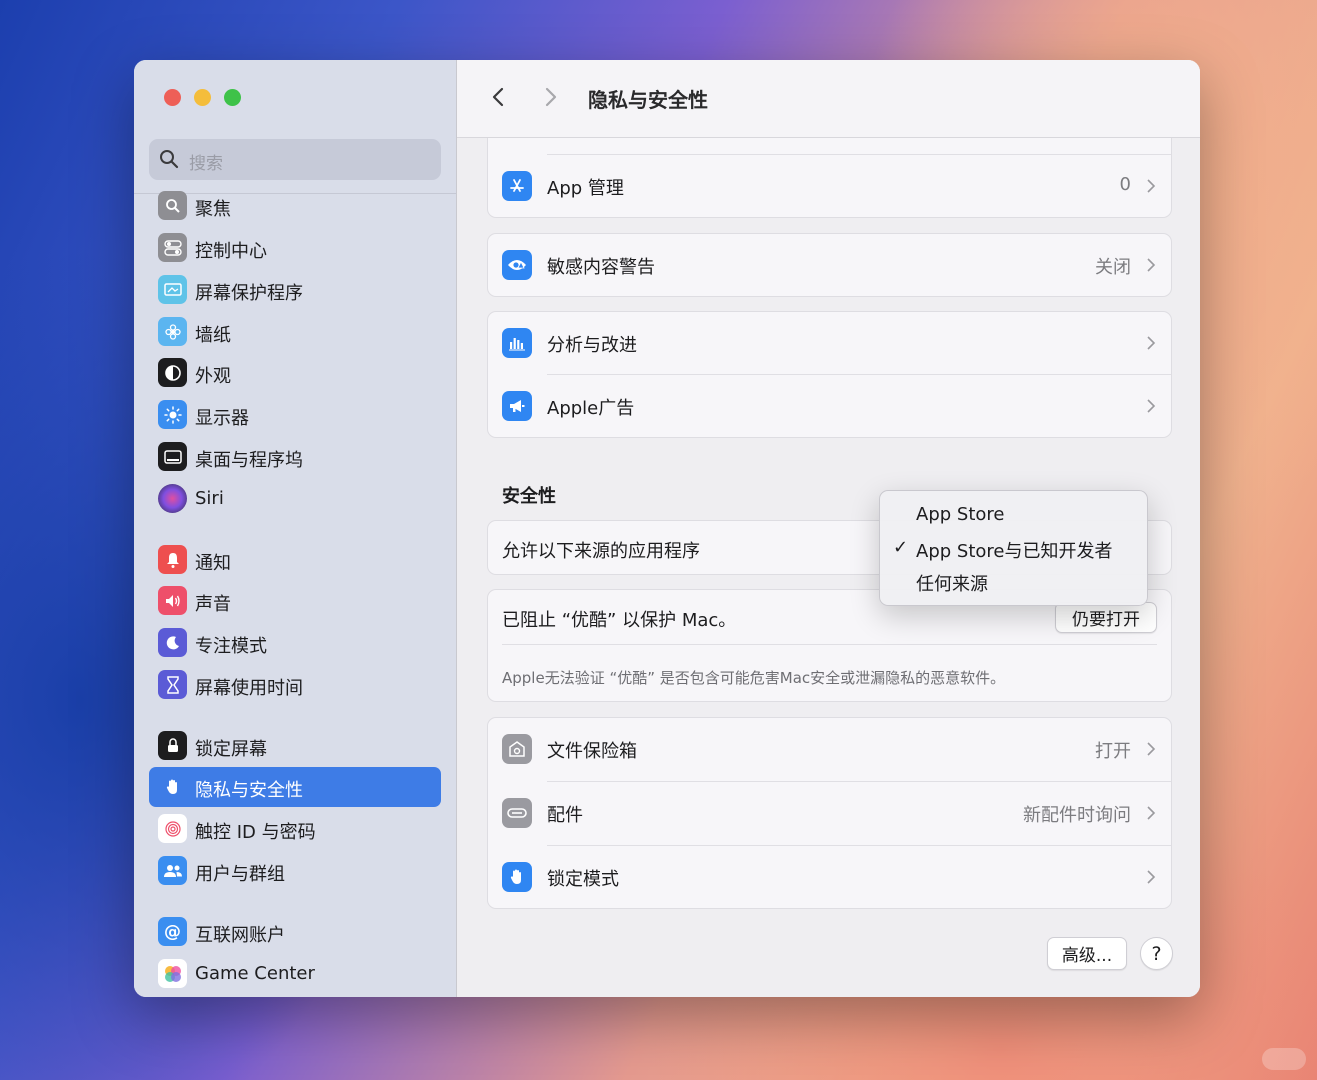 Image resolution: width=1317 pixels, height=1080 pixels. I want to click on sidebar-item-screen-saver: 屏幕保护程序, so click(295, 290).